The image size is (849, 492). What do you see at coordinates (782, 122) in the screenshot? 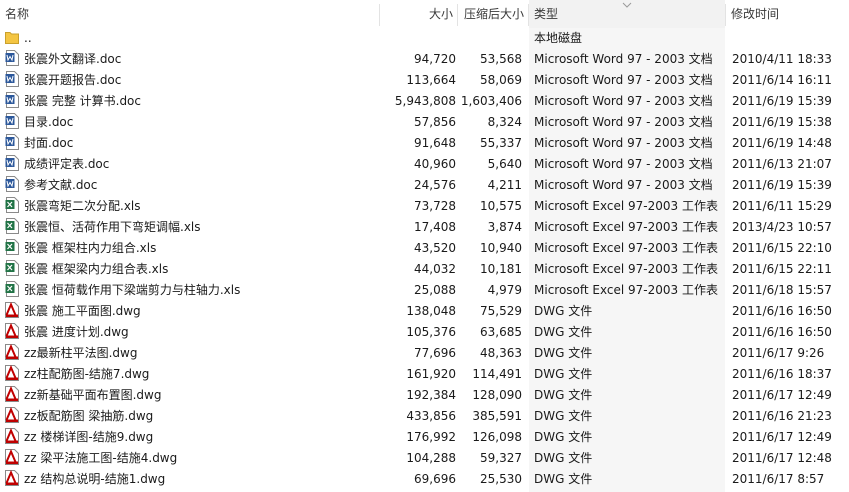
I see `file-modified: 2011/6/19 15:38` at bounding box center [782, 122].